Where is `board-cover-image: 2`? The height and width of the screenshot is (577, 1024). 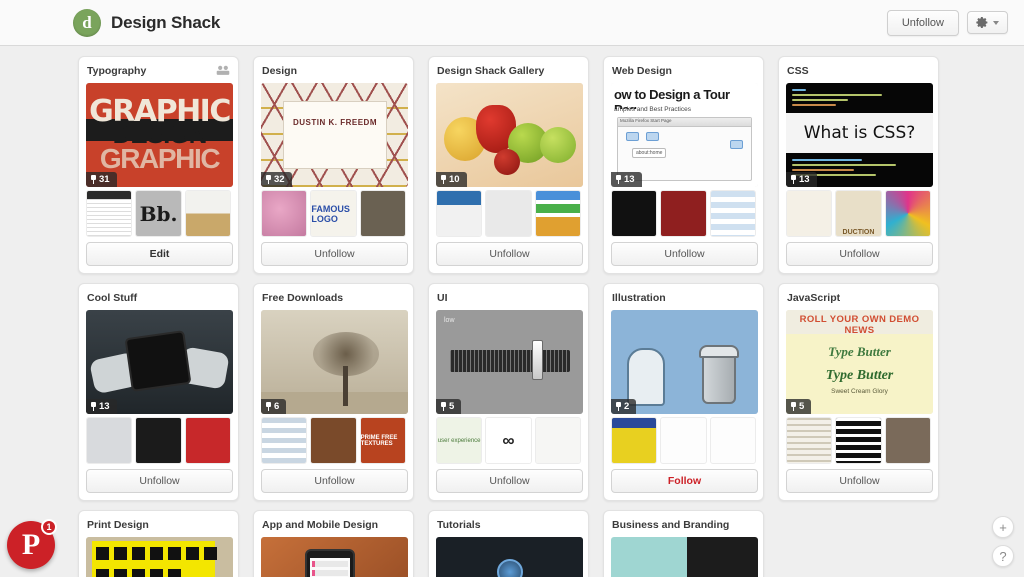
board-cover-image: 2 is located at coordinates (684, 362).